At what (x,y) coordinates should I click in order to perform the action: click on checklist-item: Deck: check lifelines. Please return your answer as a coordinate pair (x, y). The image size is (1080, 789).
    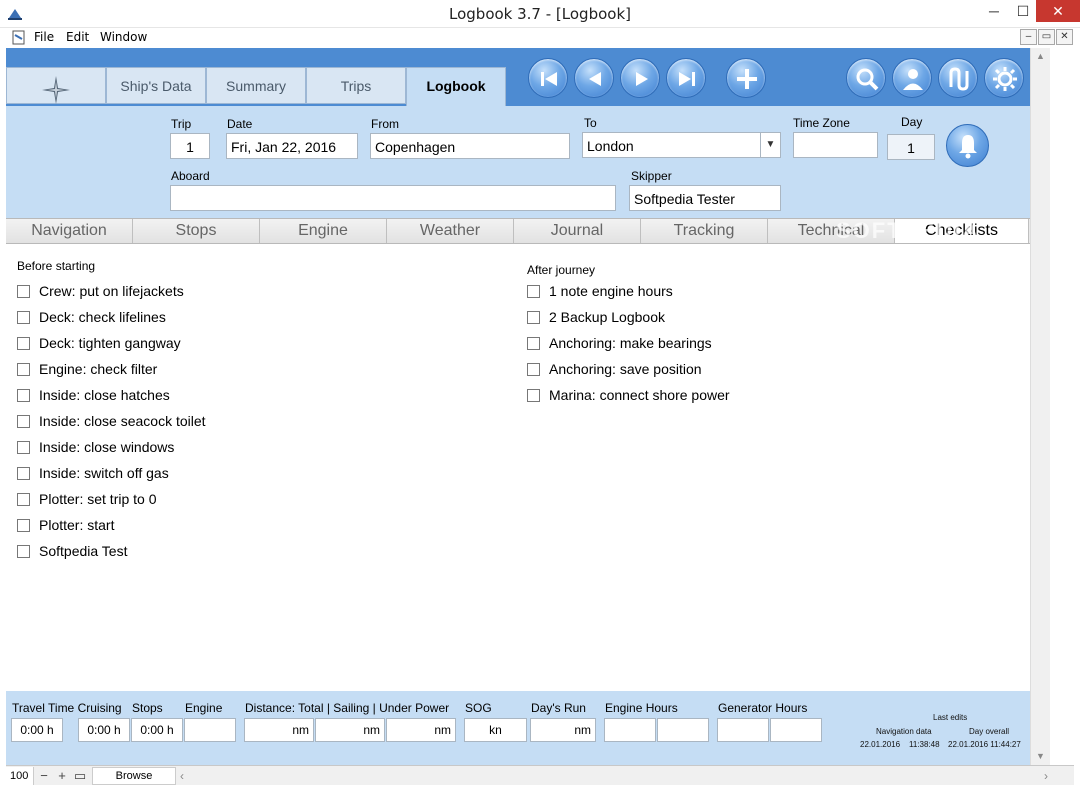
    Looking at the image, I should click on (167, 318).